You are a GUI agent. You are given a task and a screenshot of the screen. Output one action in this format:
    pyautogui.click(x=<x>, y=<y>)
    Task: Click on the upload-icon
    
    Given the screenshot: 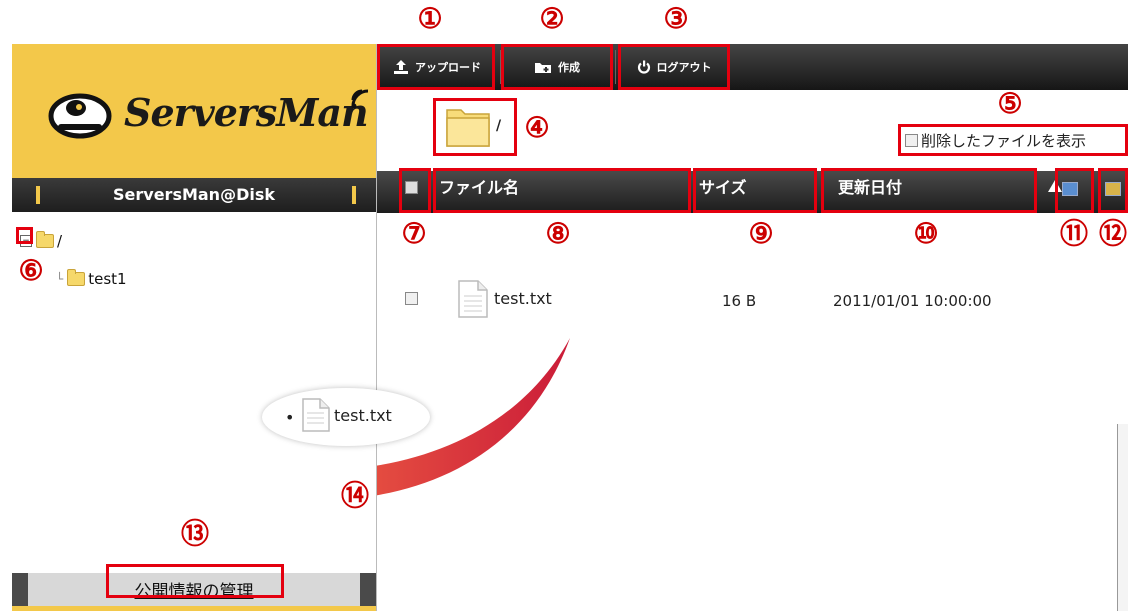 What is the action you would take?
    pyautogui.click(x=401, y=67)
    